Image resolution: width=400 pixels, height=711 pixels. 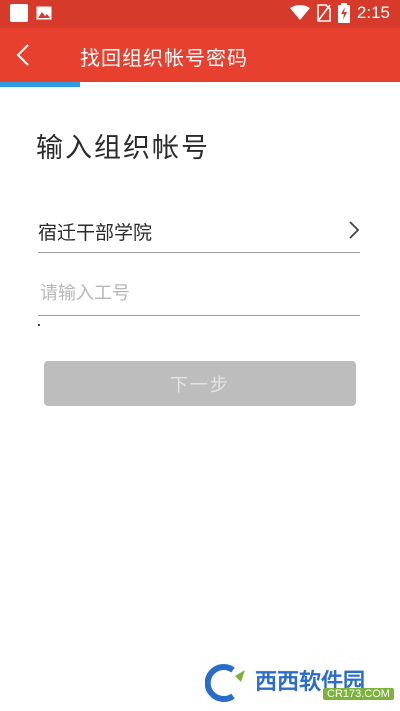 I want to click on status-bar: 2:15, so click(x=200, y=14).